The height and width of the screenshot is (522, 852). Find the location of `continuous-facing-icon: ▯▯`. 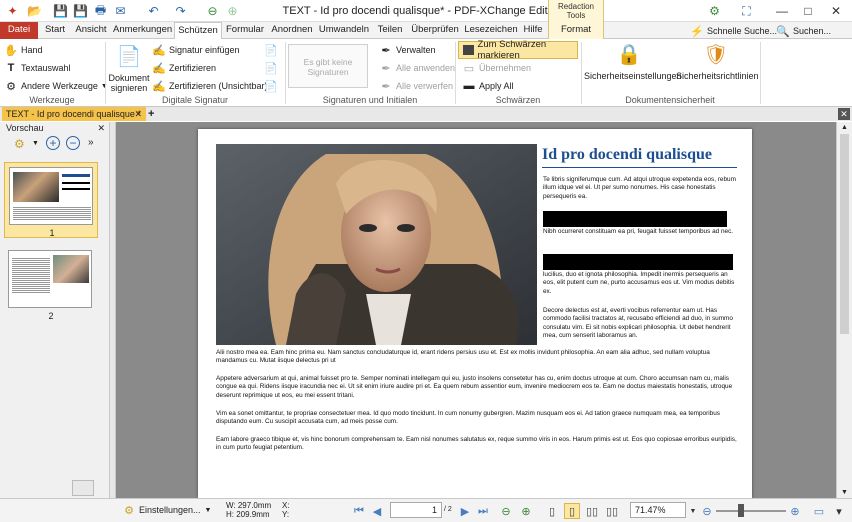

continuous-facing-icon: ▯▯ is located at coordinates (612, 511).